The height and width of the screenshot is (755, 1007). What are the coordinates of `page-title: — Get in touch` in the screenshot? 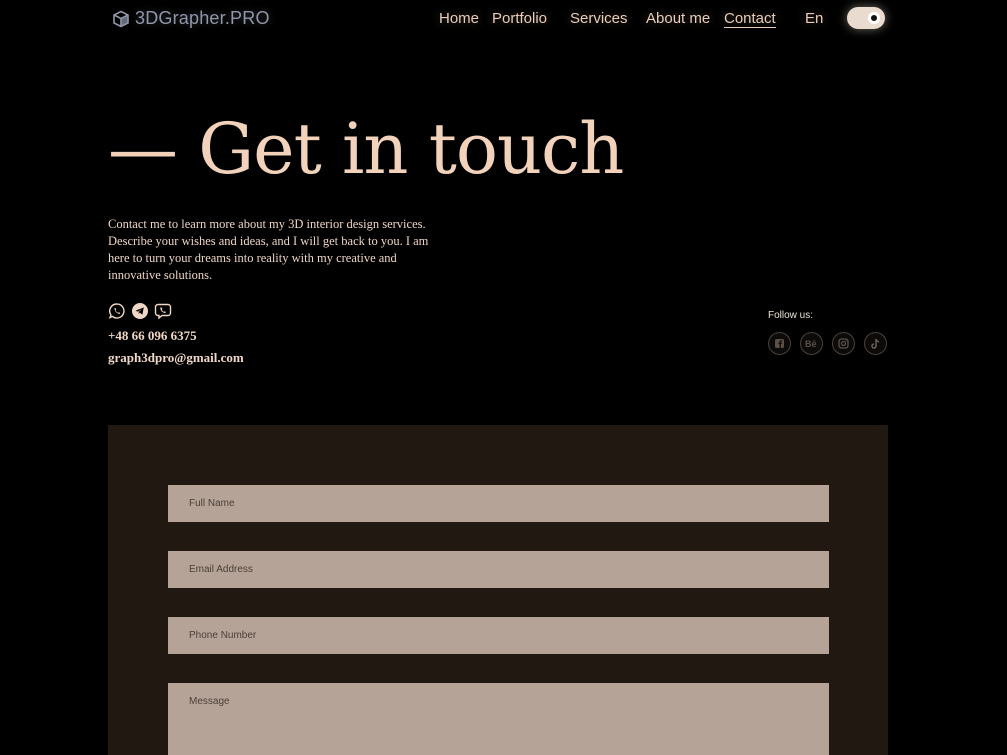 It's located at (366, 149).